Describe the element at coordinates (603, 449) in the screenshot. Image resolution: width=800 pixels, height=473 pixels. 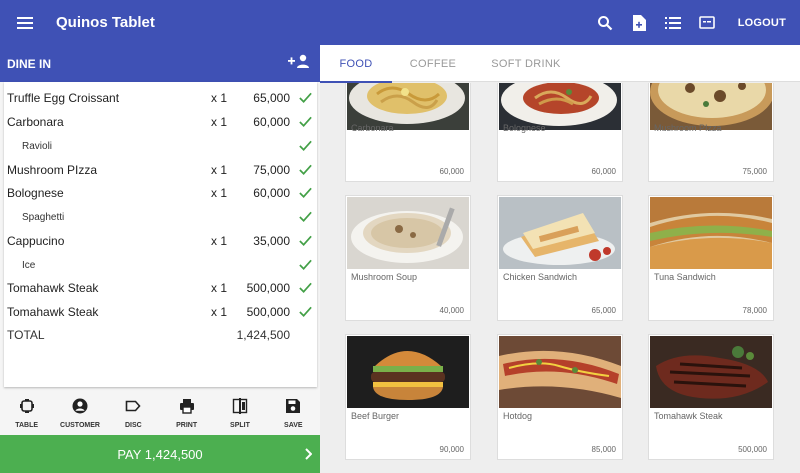
I see `menu-item-price: 85,000` at that location.